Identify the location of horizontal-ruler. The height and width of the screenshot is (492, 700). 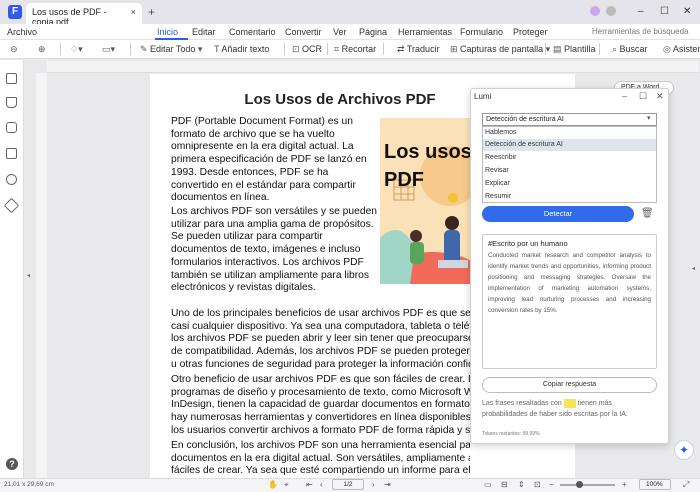
(373, 67).